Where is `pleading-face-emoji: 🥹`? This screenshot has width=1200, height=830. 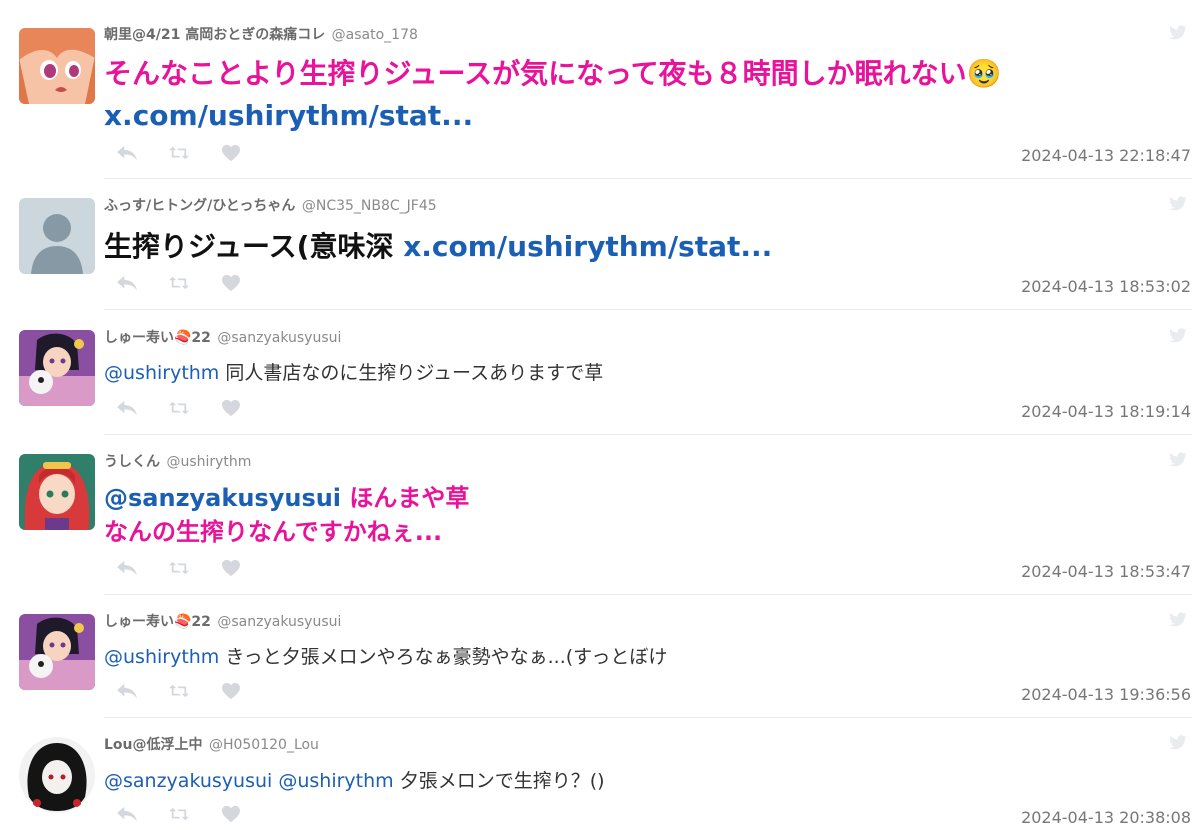 pleading-face-emoji: 🥹 is located at coordinates (984, 73).